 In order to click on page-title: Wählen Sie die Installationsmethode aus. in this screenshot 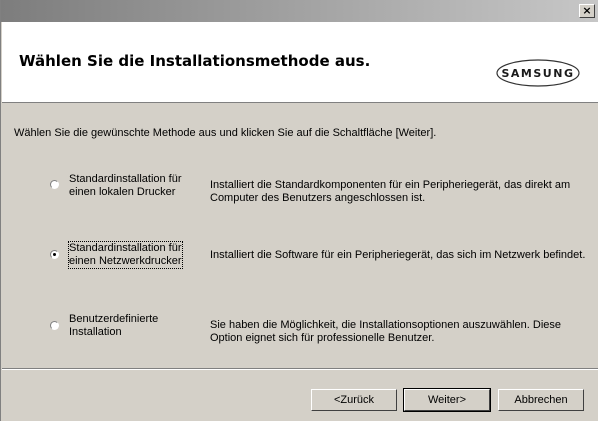, I will do `click(195, 61)`.